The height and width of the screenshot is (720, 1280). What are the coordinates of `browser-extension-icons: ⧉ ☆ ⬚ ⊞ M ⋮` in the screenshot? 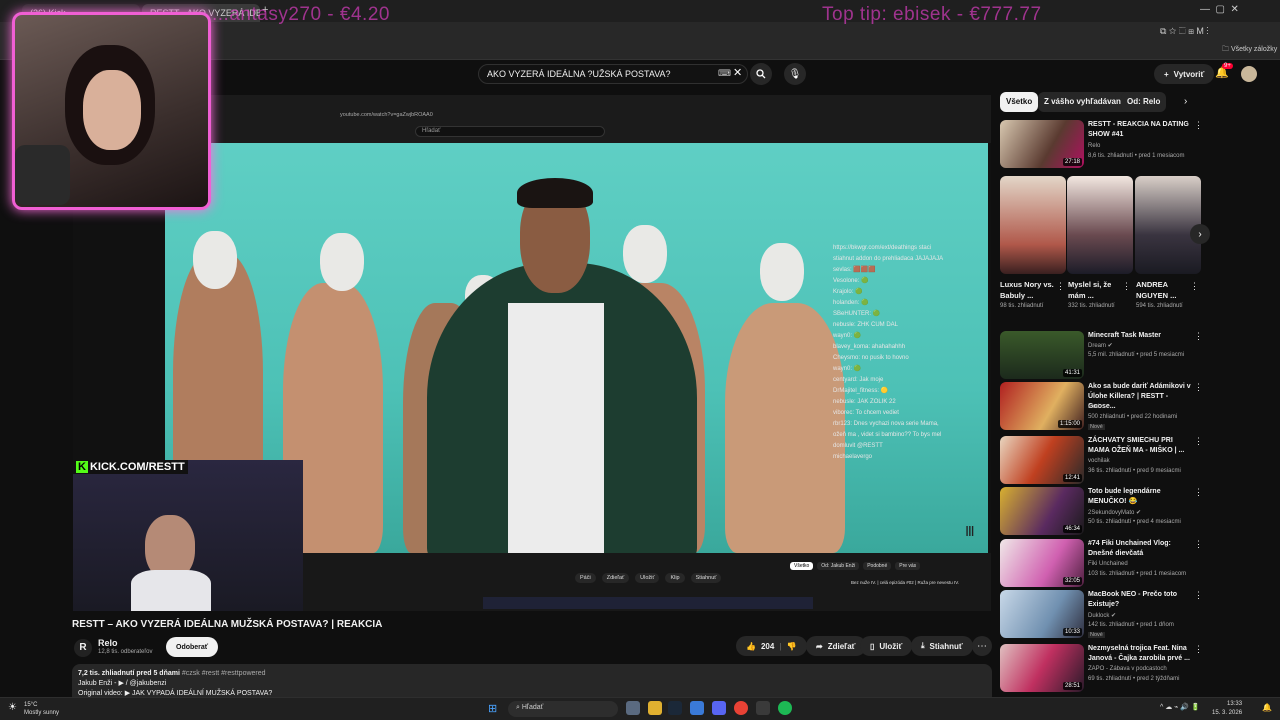 It's located at (1184, 31).